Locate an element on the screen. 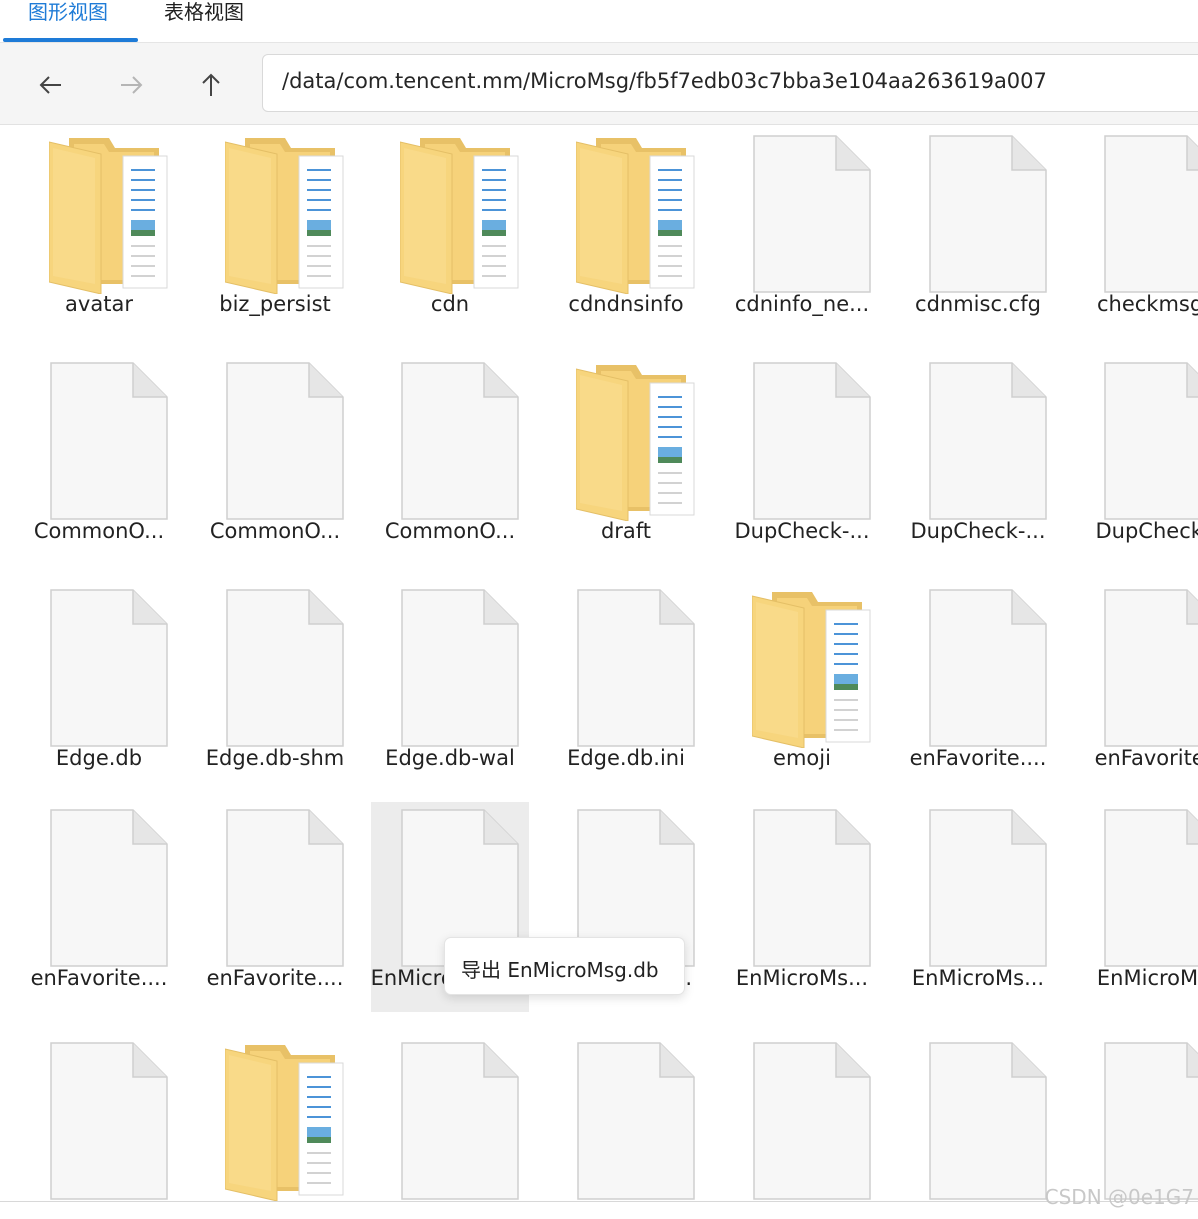  file-item: Edge.db-shm is located at coordinates (275, 687).